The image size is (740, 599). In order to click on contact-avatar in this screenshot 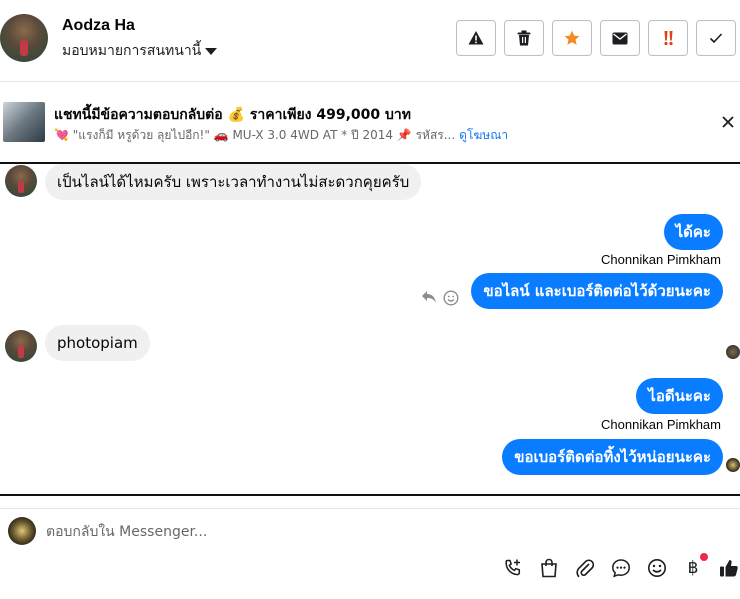, I will do `click(24, 38)`.